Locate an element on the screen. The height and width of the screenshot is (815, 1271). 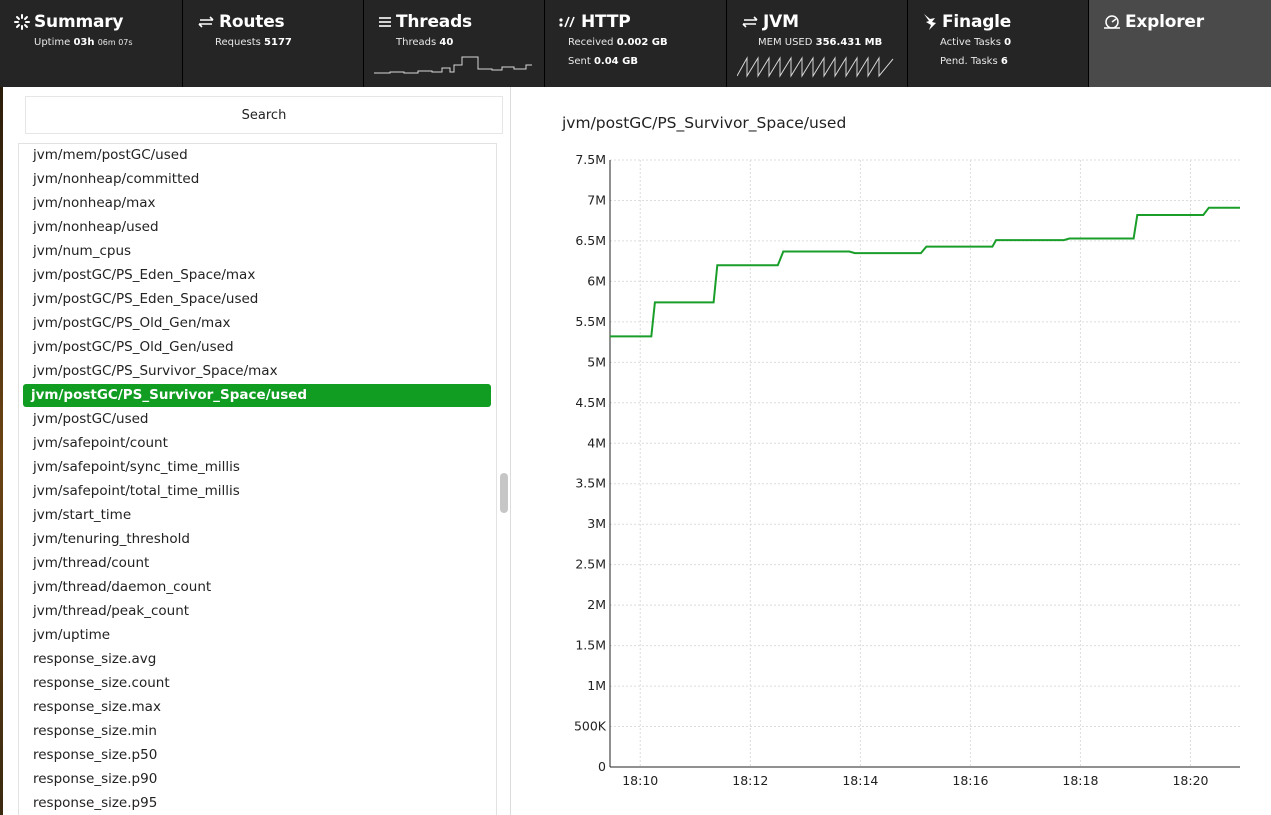
nav-explorer-title: Explorer is located at coordinates (1153, 22).